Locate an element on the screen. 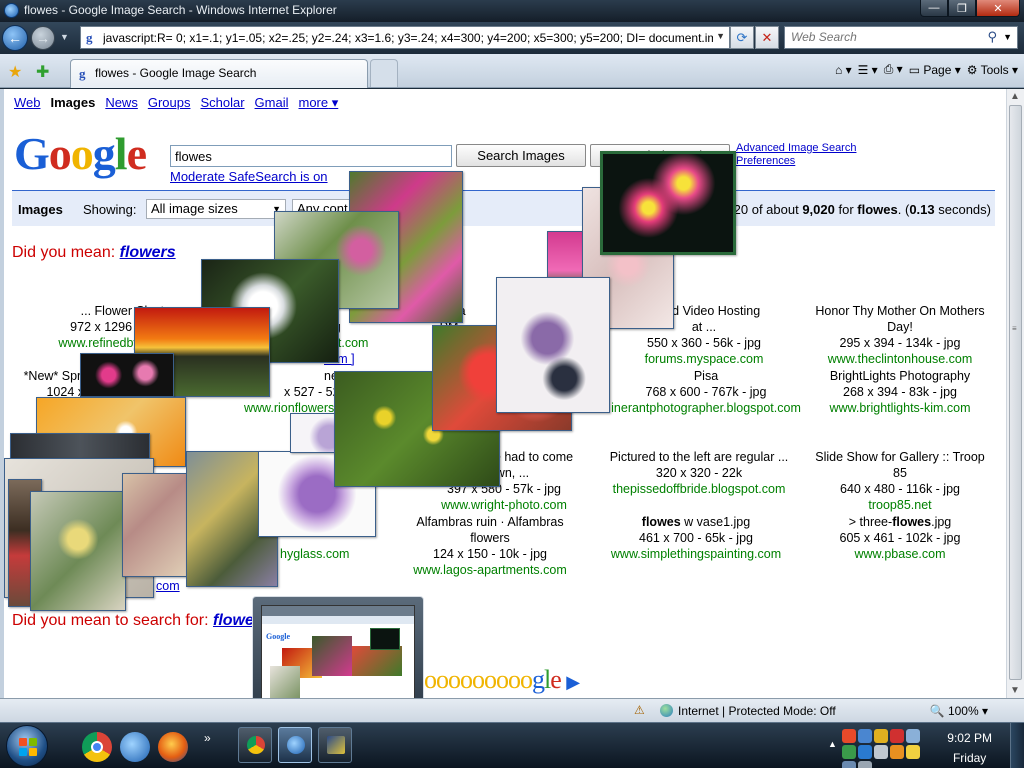  back-button: ← is located at coordinates (15, 38).